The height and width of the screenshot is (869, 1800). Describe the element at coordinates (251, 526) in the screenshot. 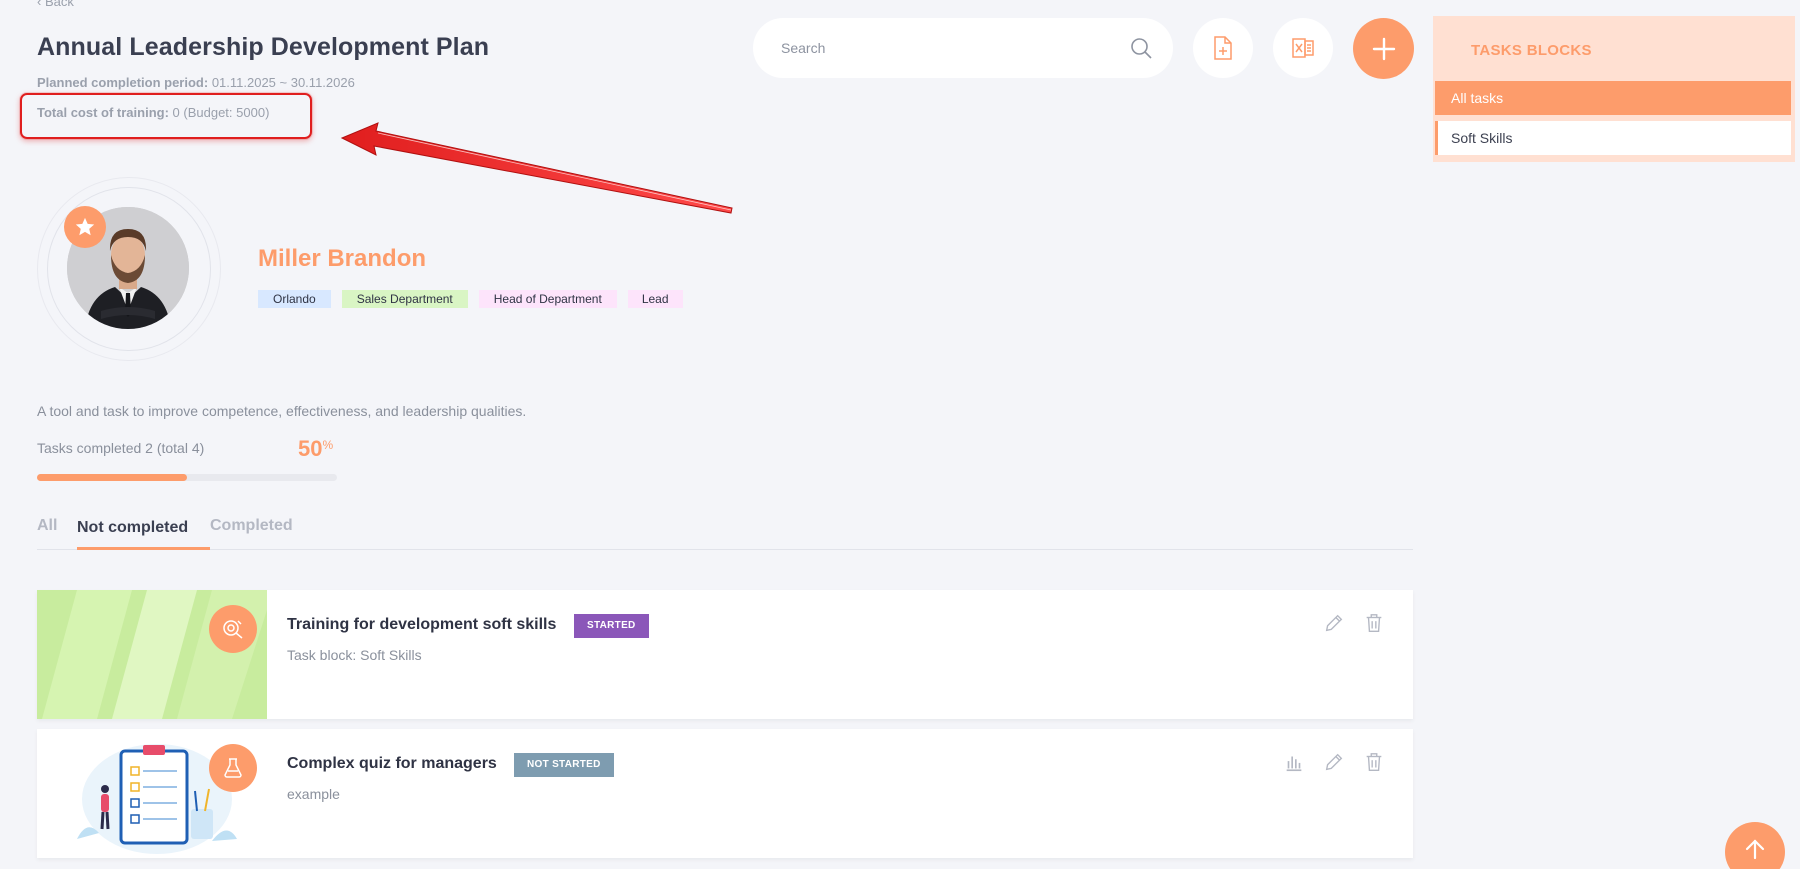

I see `tab-completed: Completed` at that location.